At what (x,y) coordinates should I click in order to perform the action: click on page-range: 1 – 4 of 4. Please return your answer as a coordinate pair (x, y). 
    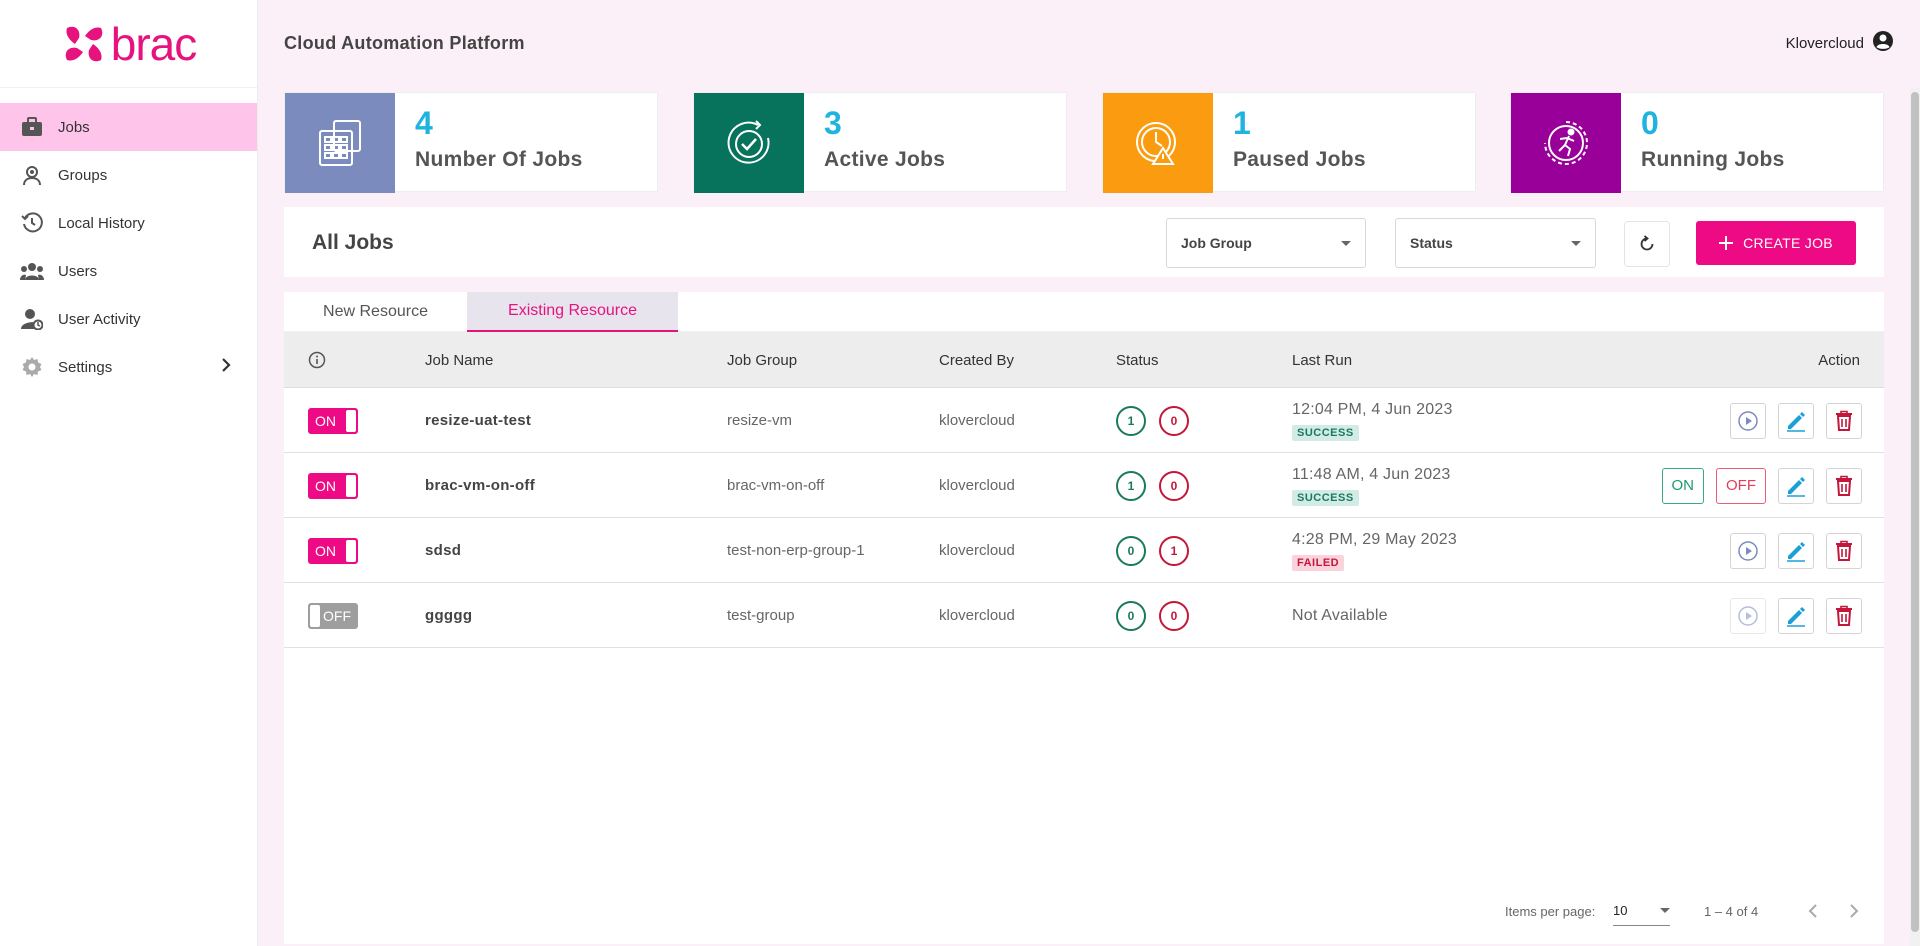
    Looking at the image, I should click on (1731, 911).